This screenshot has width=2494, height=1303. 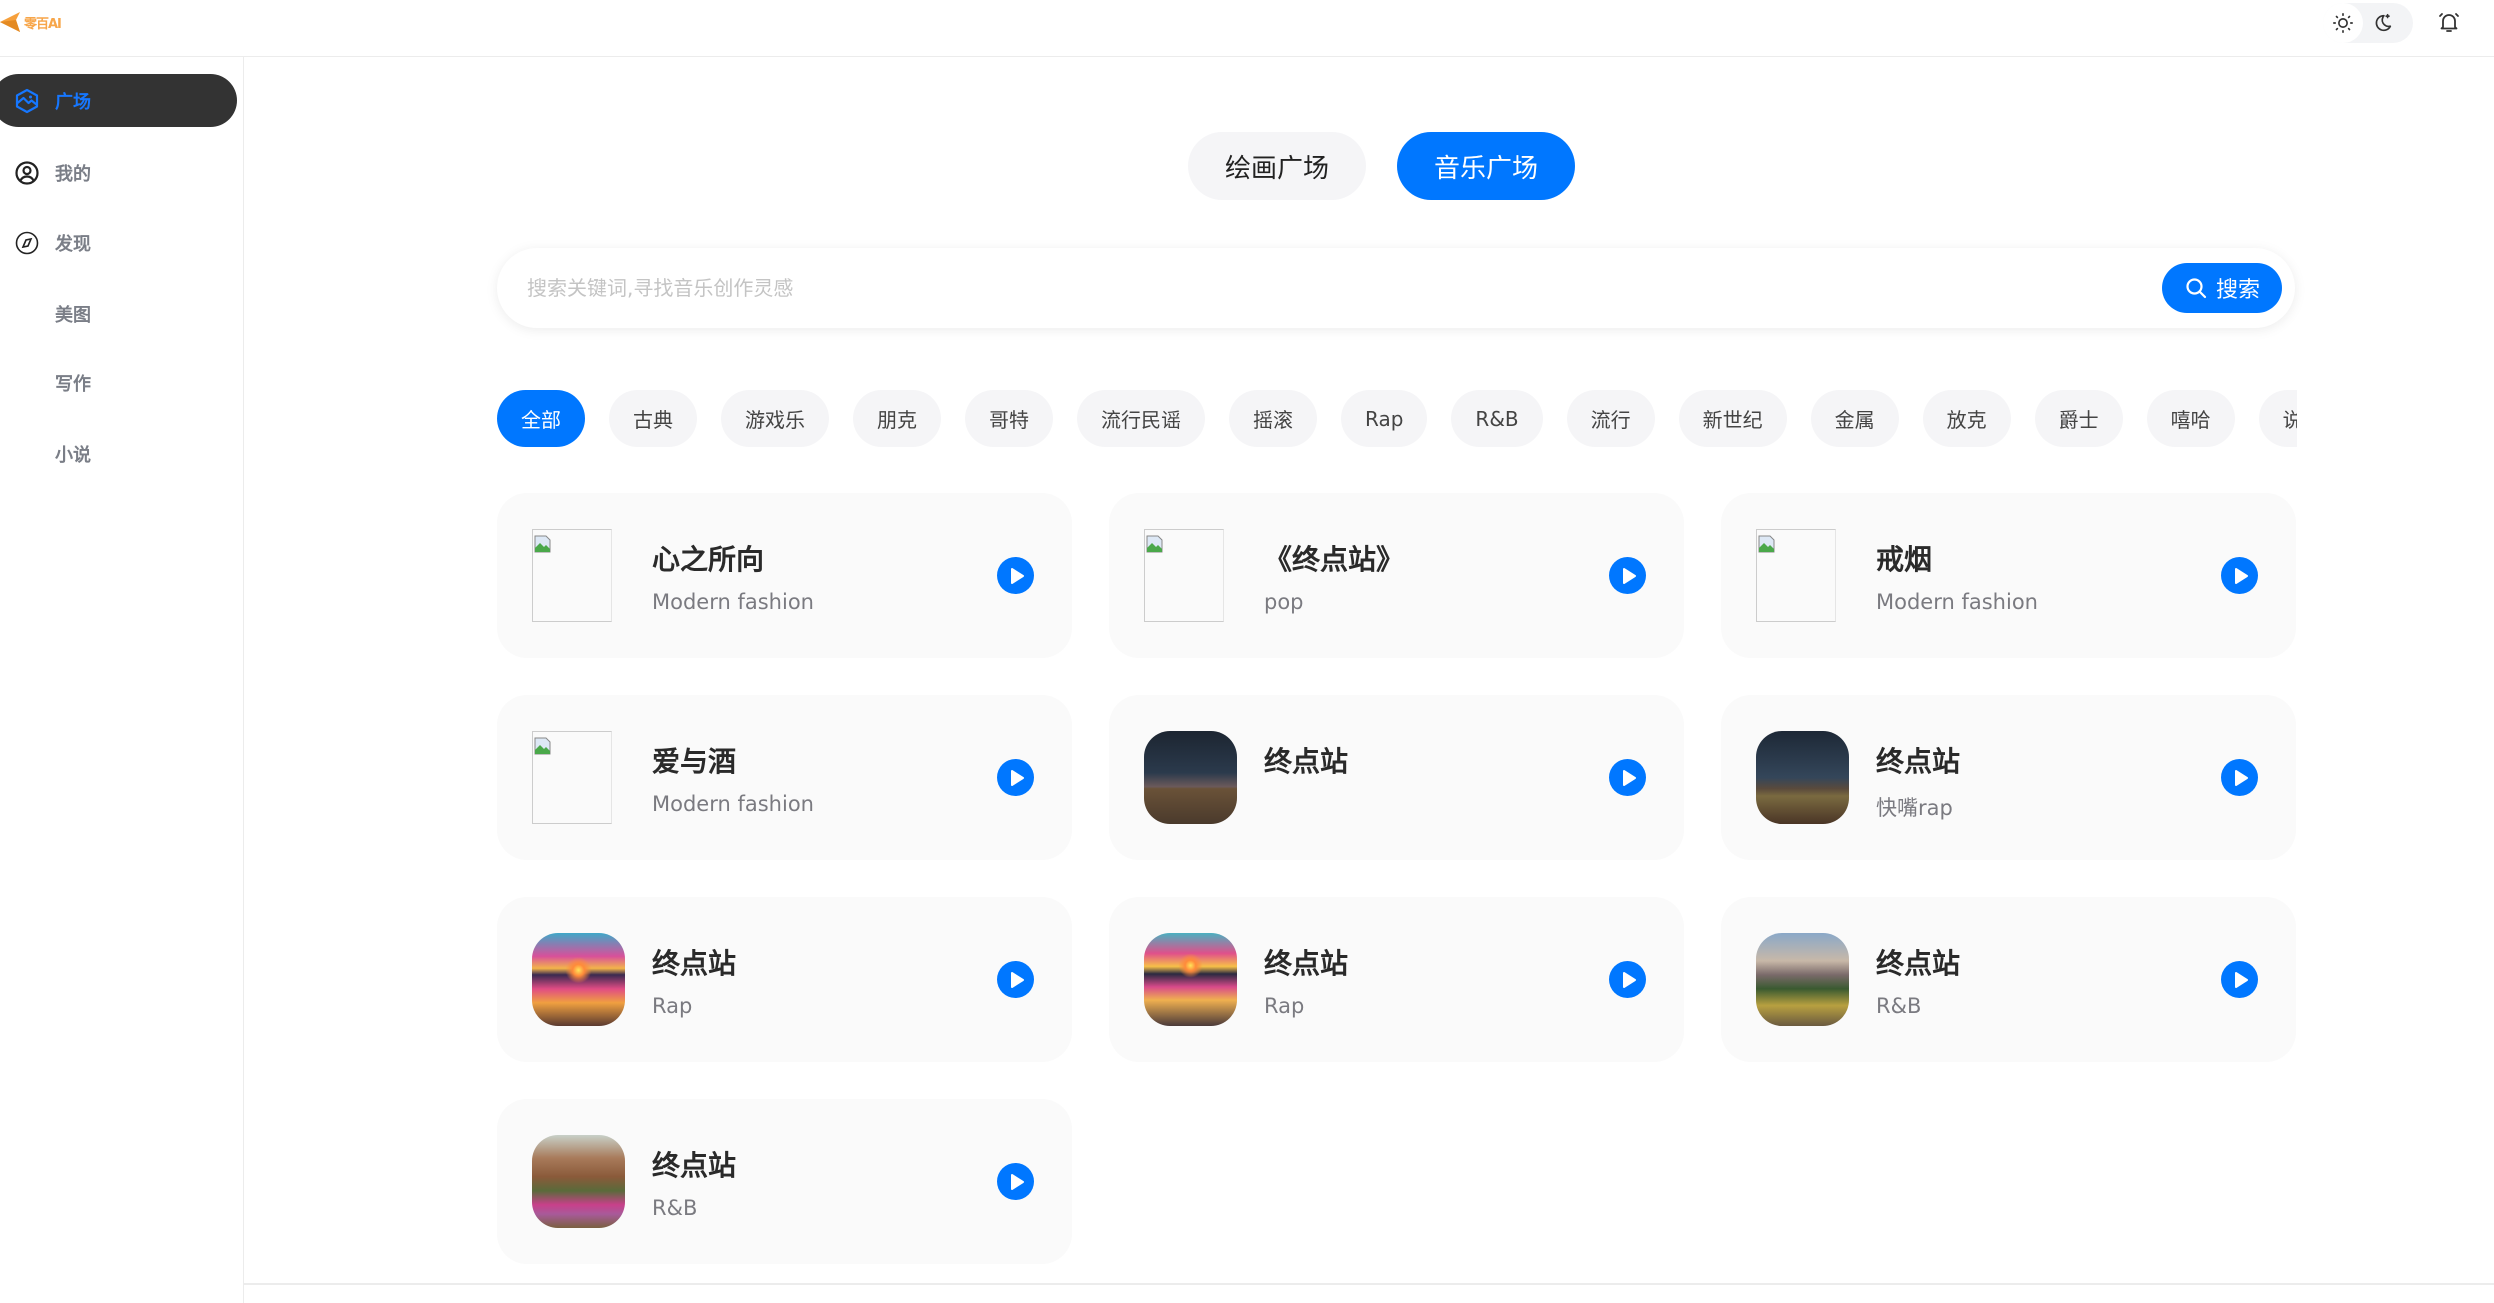 What do you see at coordinates (27, 101) in the screenshot?
I see `hexagon-image-icon` at bounding box center [27, 101].